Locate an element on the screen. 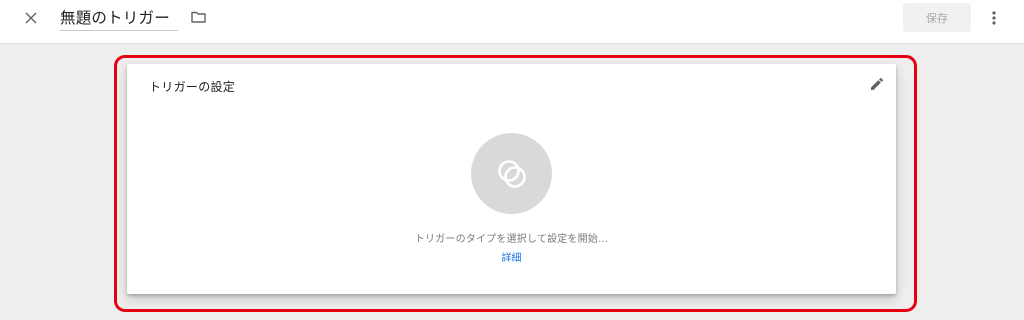 The width and height of the screenshot is (1024, 320). close-button is located at coordinates (31, 18).